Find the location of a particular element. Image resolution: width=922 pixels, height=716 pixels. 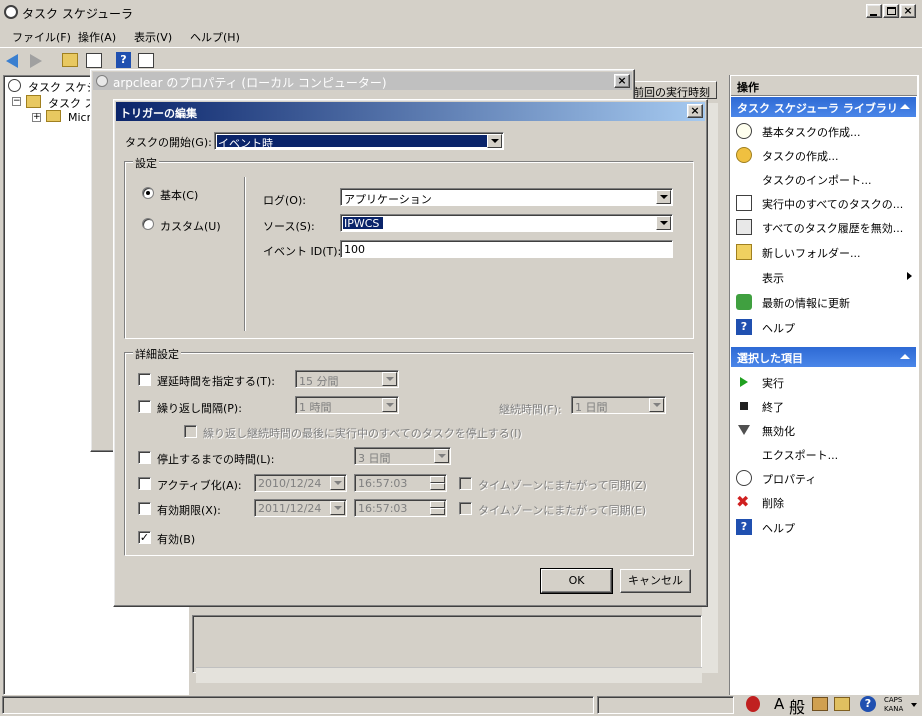

collapse-icon: − is located at coordinates (16, 101).